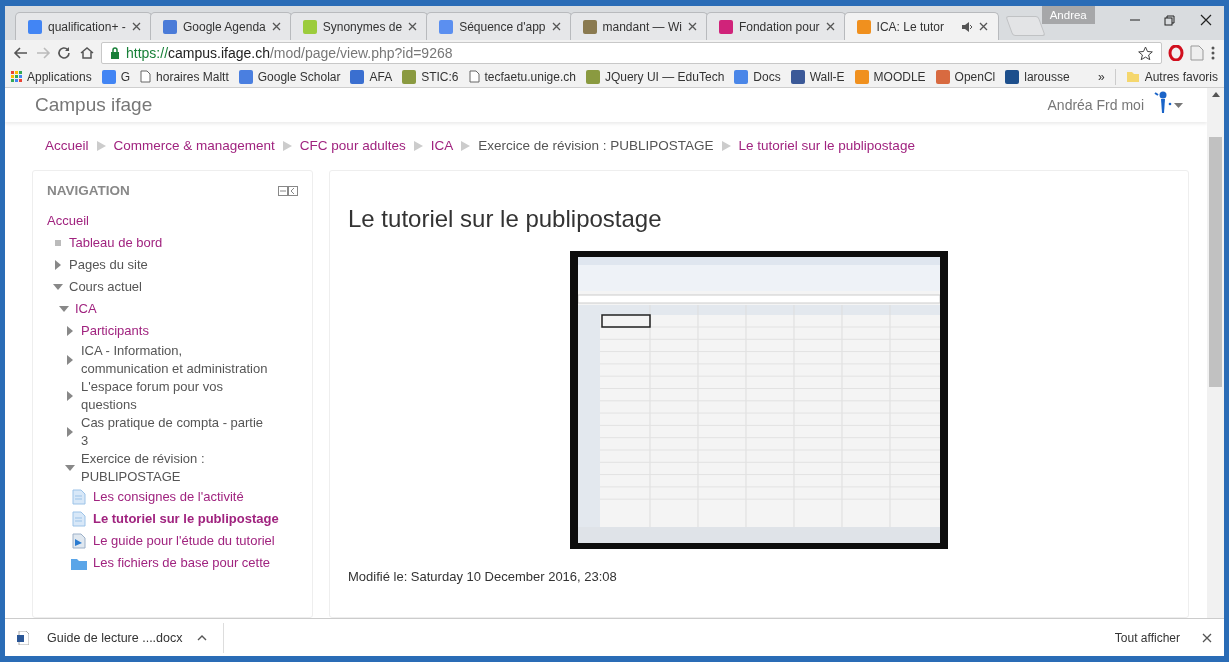 This screenshot has height=662, width=1229. Describe the element at coordinates (352, 145) in the screenshot. I see `breadcrumb-link: CFC pour adultes` at that location.